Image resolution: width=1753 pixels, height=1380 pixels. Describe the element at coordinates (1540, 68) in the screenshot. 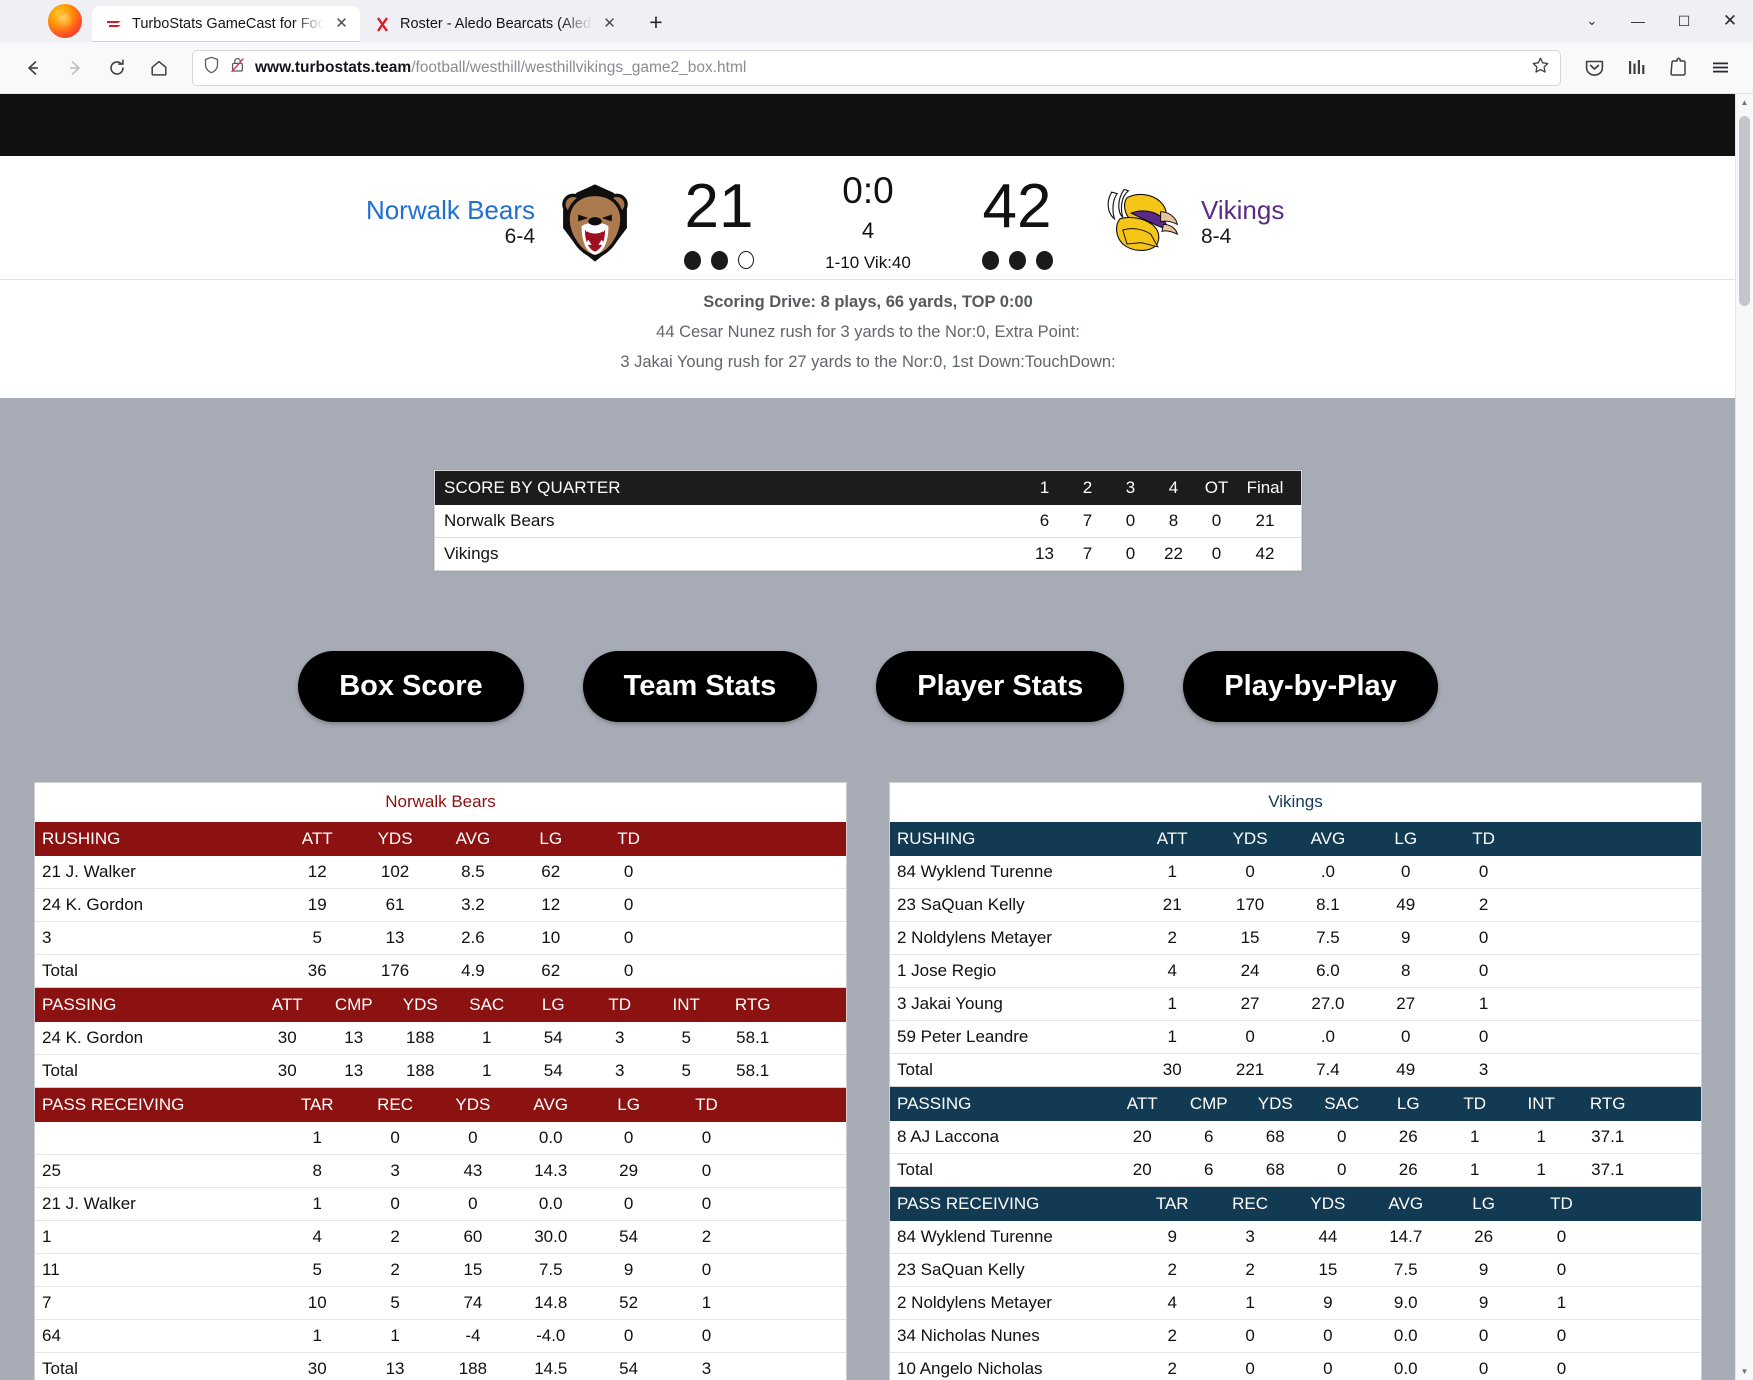

I see `bookmark-star-icon` at that location.